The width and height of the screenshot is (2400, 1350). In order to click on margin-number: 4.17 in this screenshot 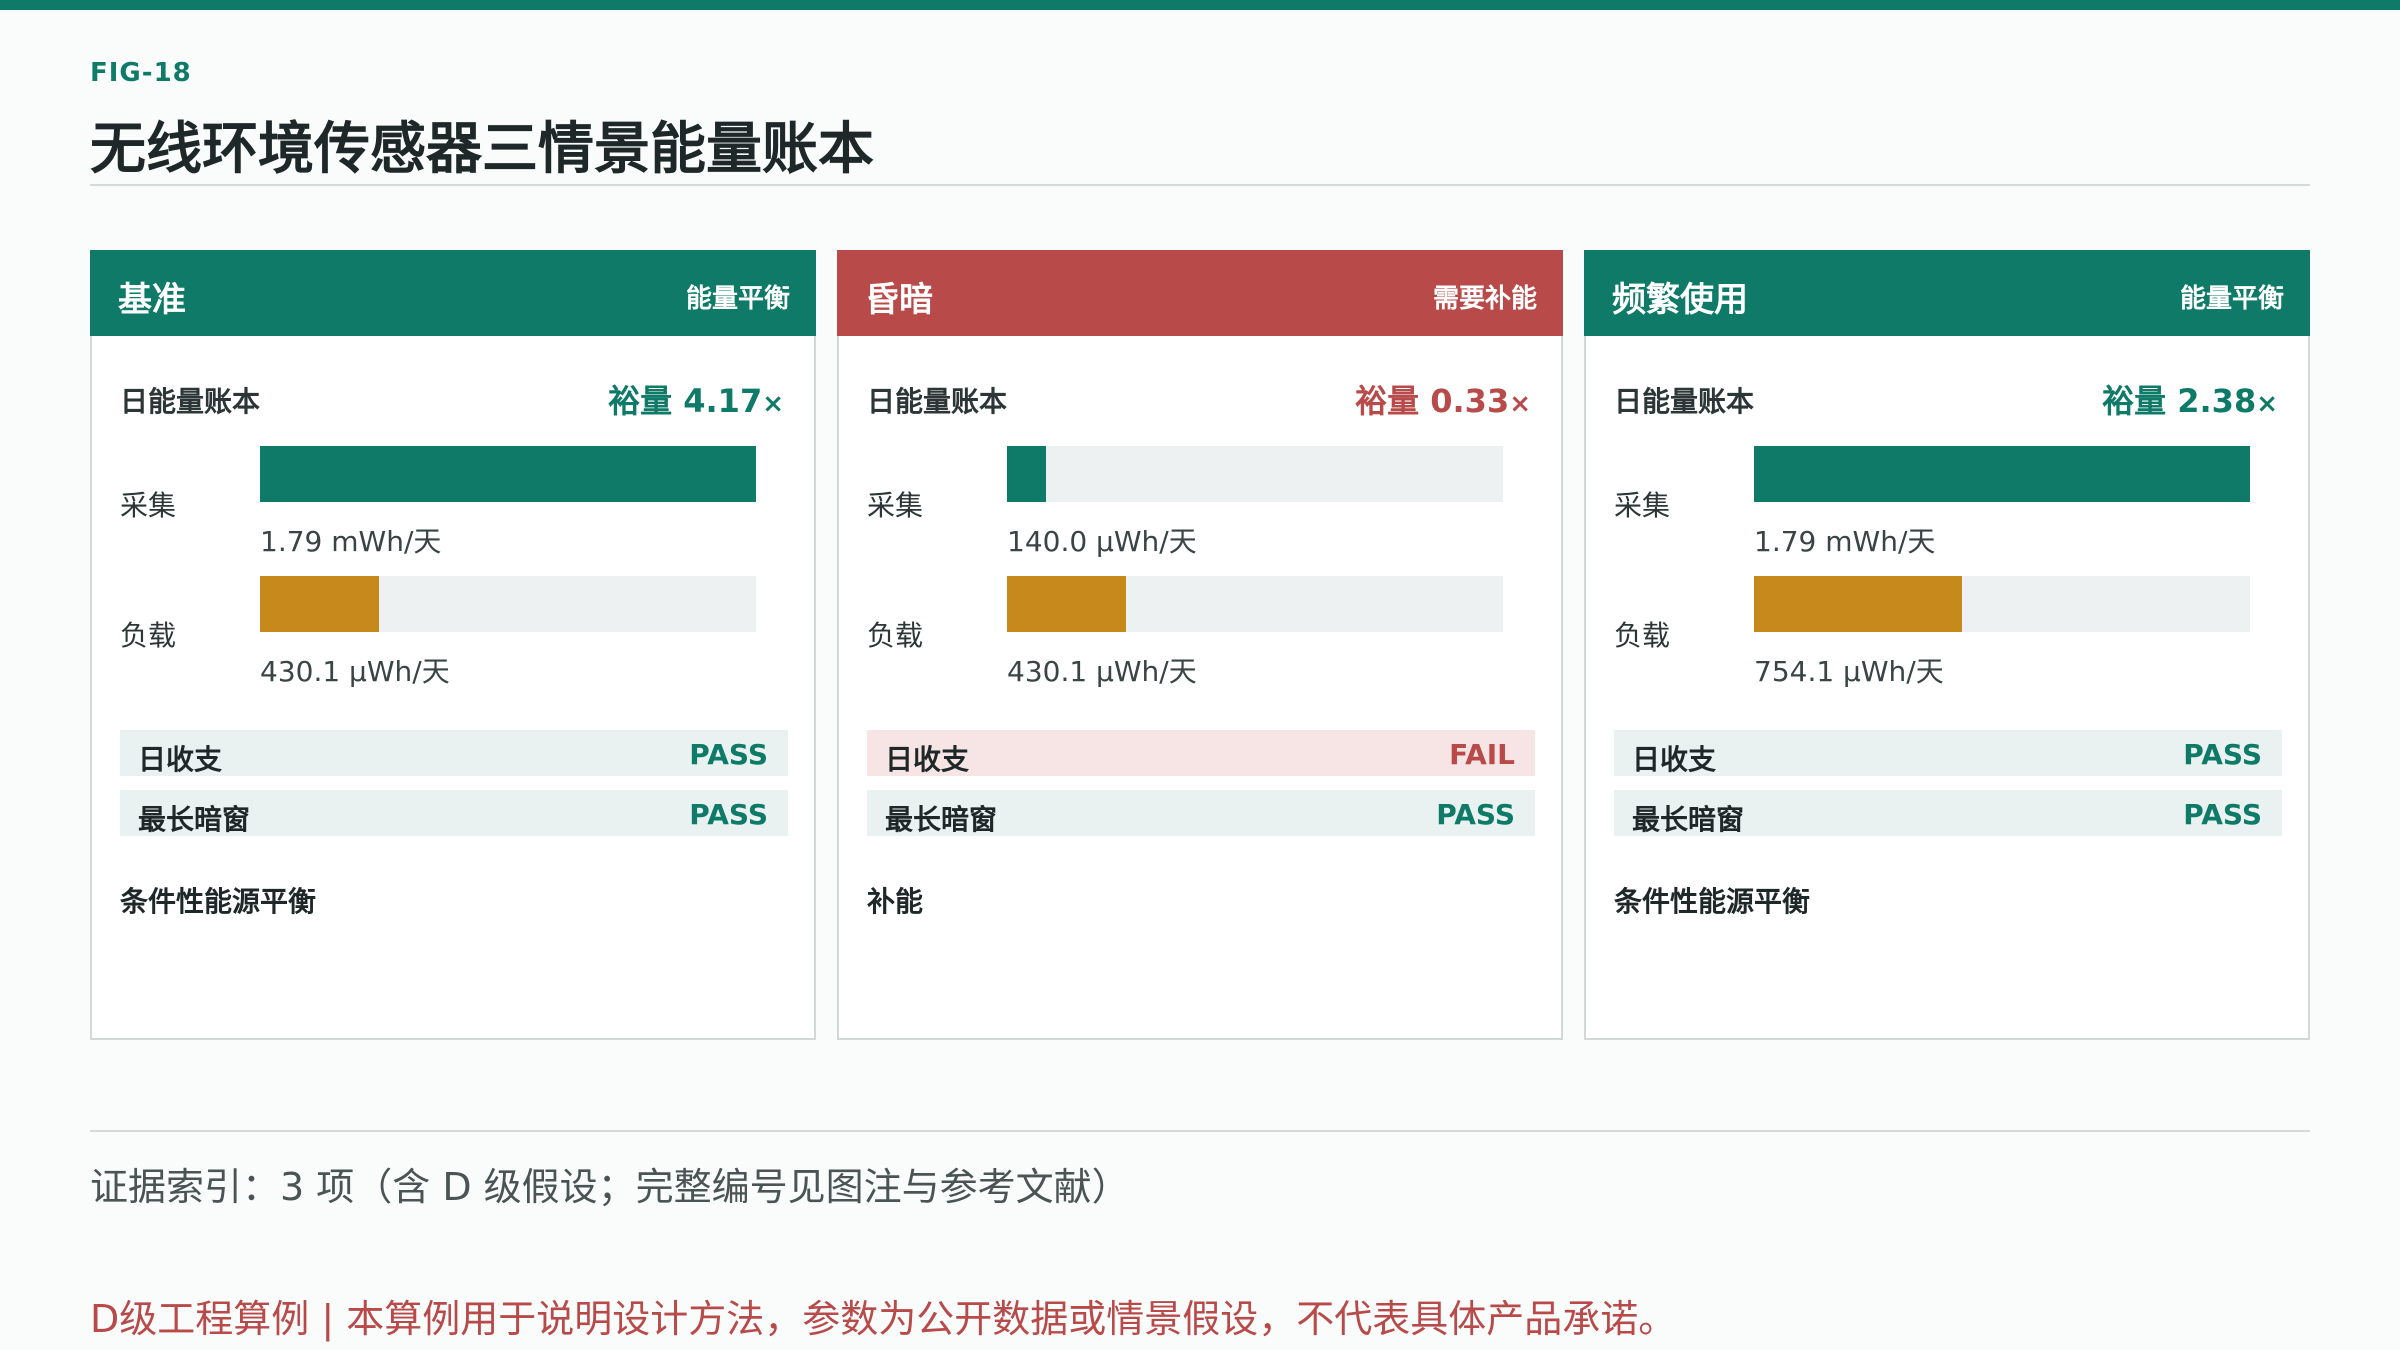, I will do `click(723, 401)`.